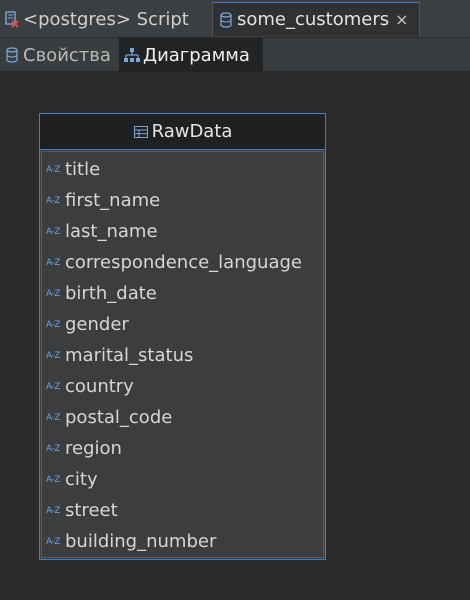 Image resolution: width=470 pixels, height=600 pixels. Describe the element at coordinates (81, 479) in the screenshot. I see `attribute-name: city` at that location.